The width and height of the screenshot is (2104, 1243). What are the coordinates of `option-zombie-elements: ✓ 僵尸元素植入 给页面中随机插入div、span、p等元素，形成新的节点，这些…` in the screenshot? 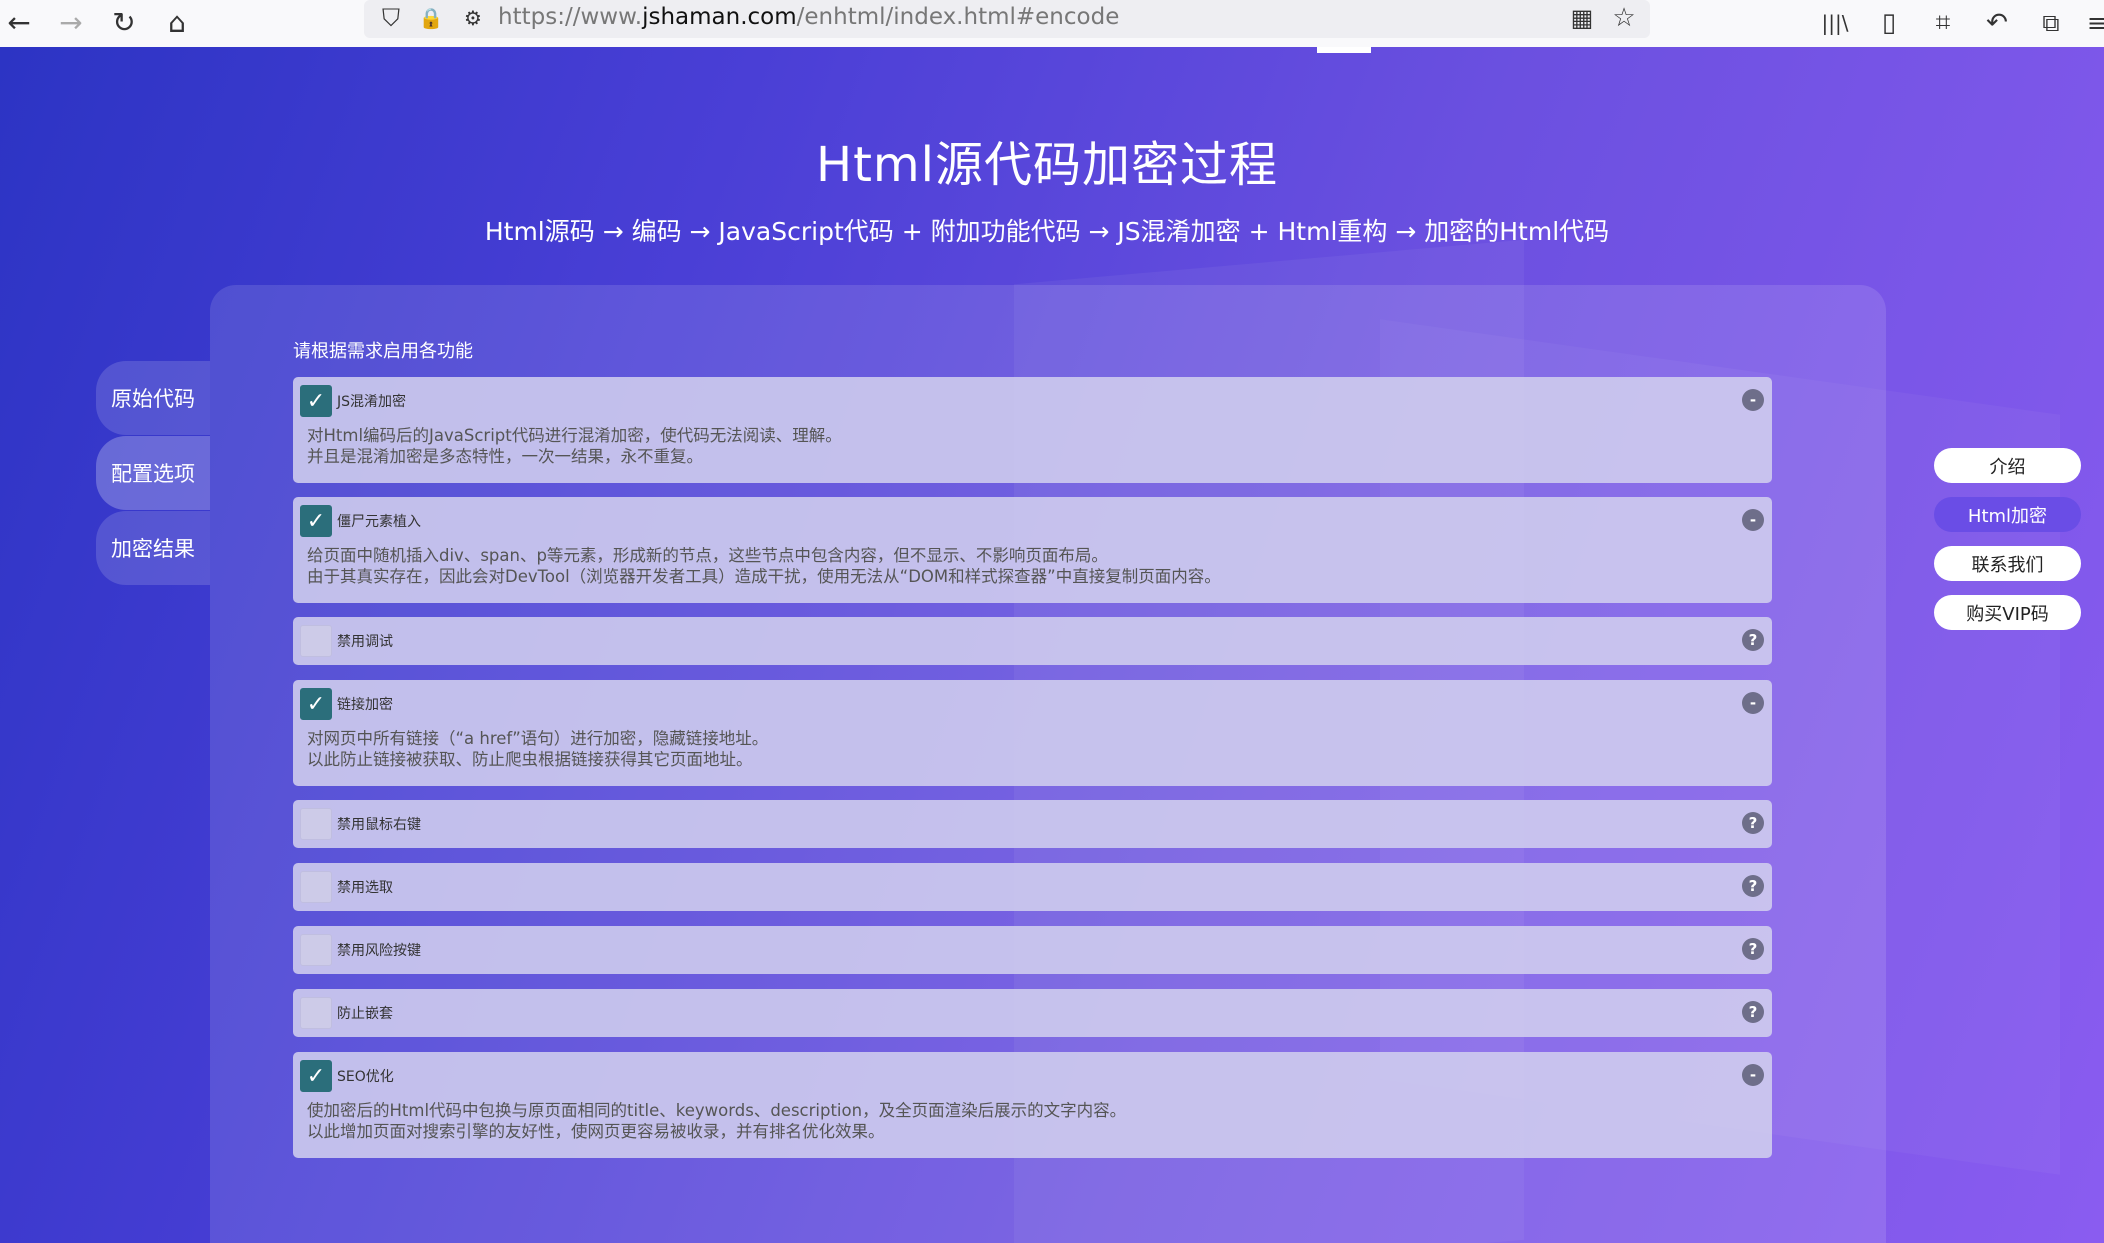 It's located at (1032, 550).